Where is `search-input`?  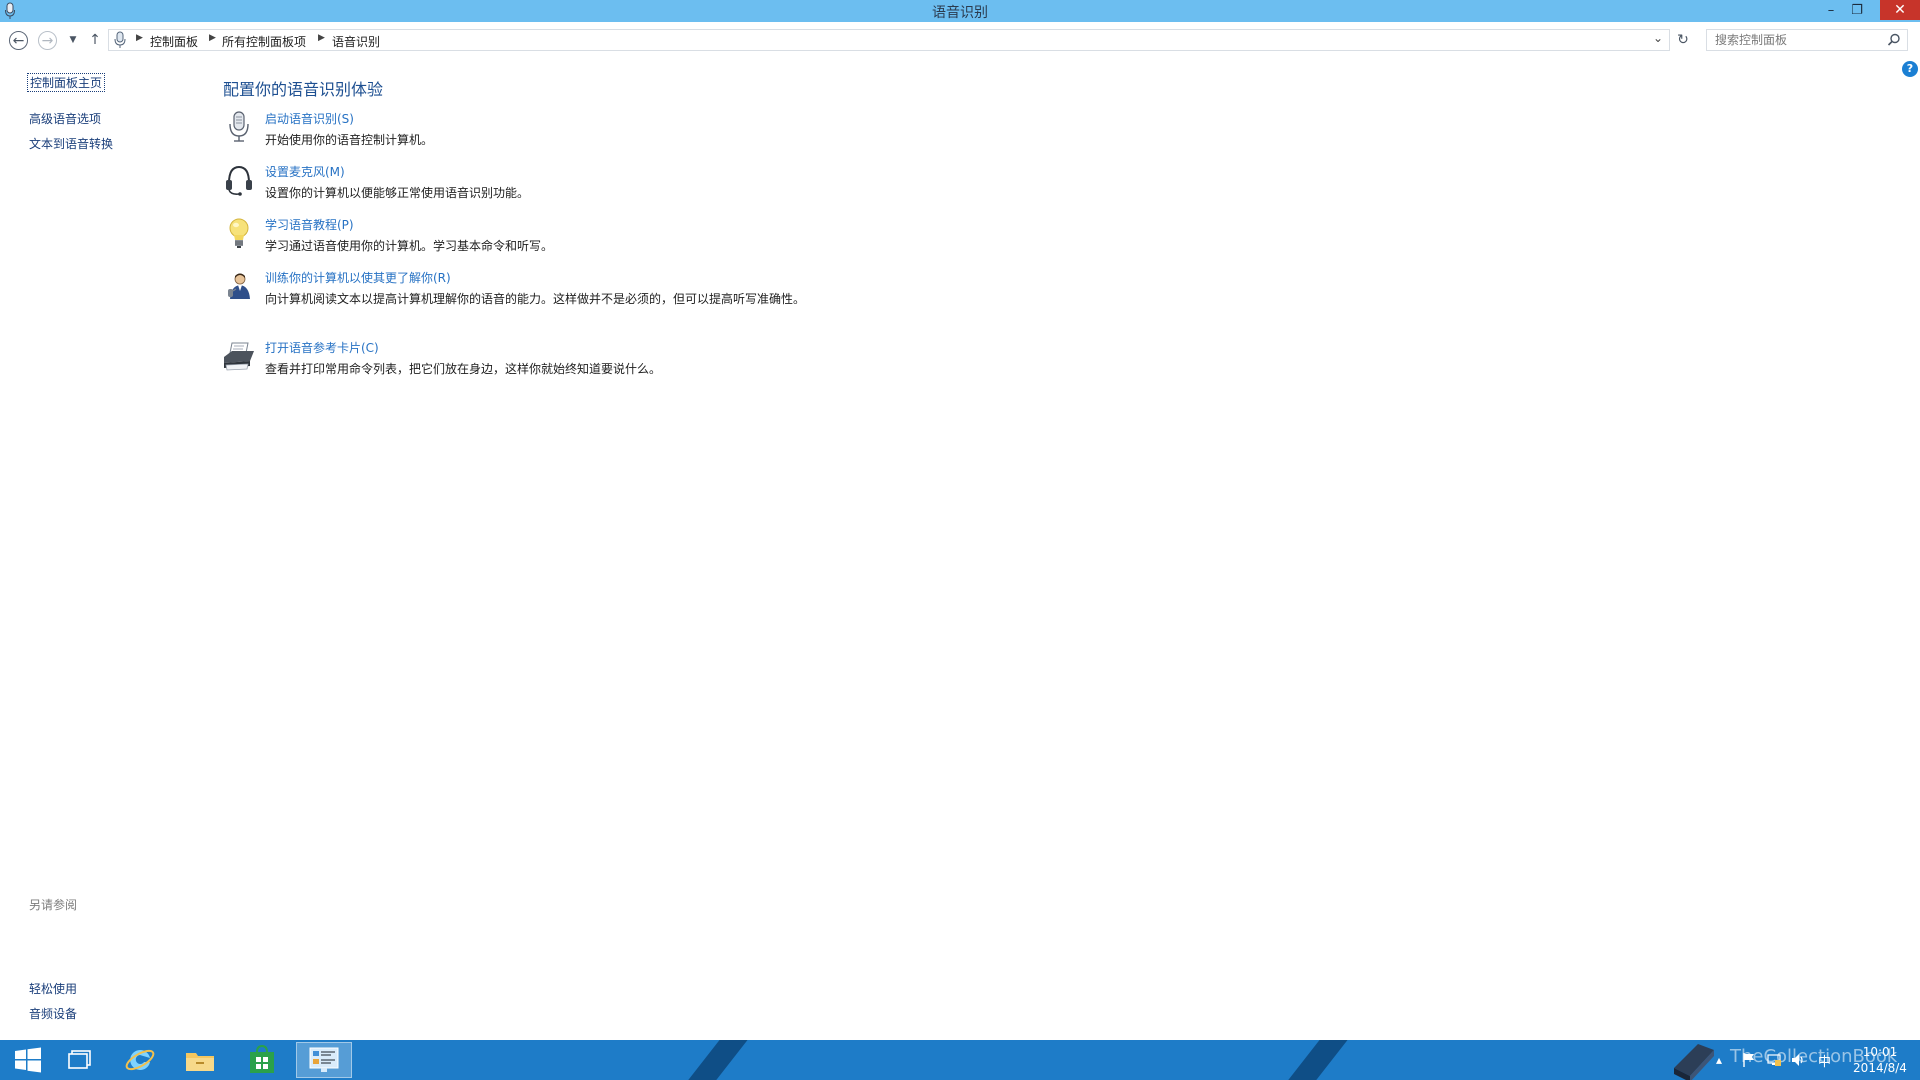 search-input is located at coordinates (1795, 40).